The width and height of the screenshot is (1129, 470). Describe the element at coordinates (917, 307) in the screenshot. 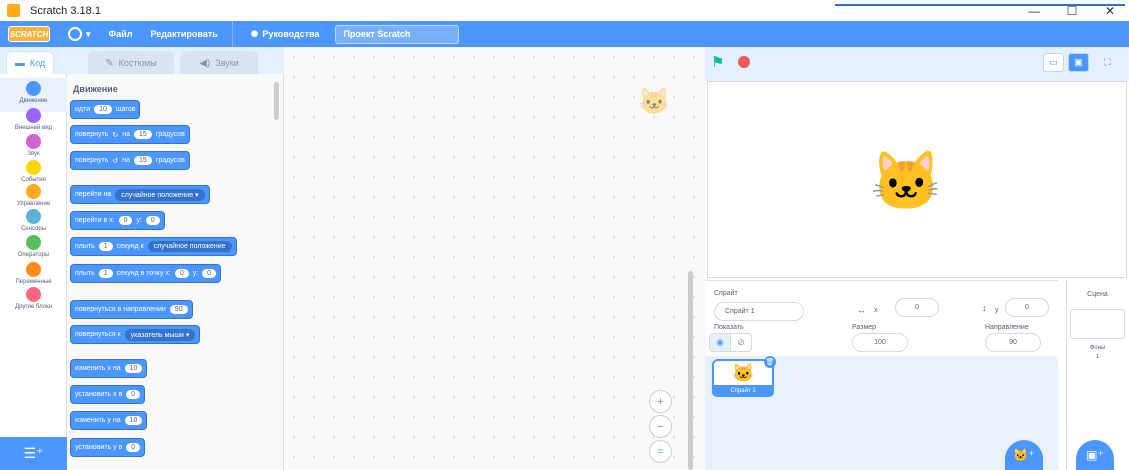

I see `x-input: 0` at that location.